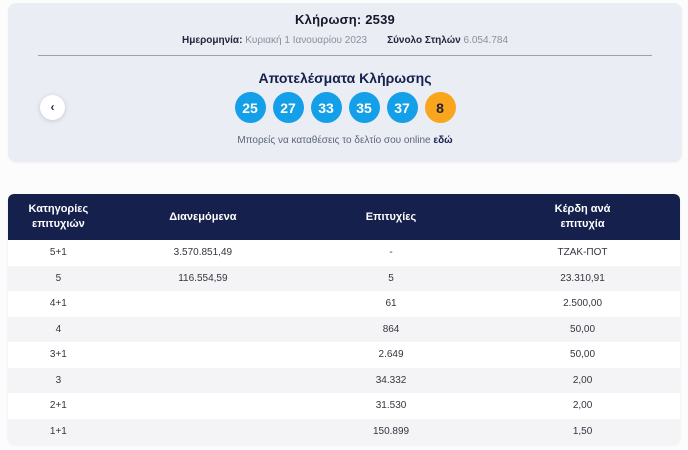 The height and width of the screenshot is (450, 688). I want to click on table-cell: -, so click(391, 253).